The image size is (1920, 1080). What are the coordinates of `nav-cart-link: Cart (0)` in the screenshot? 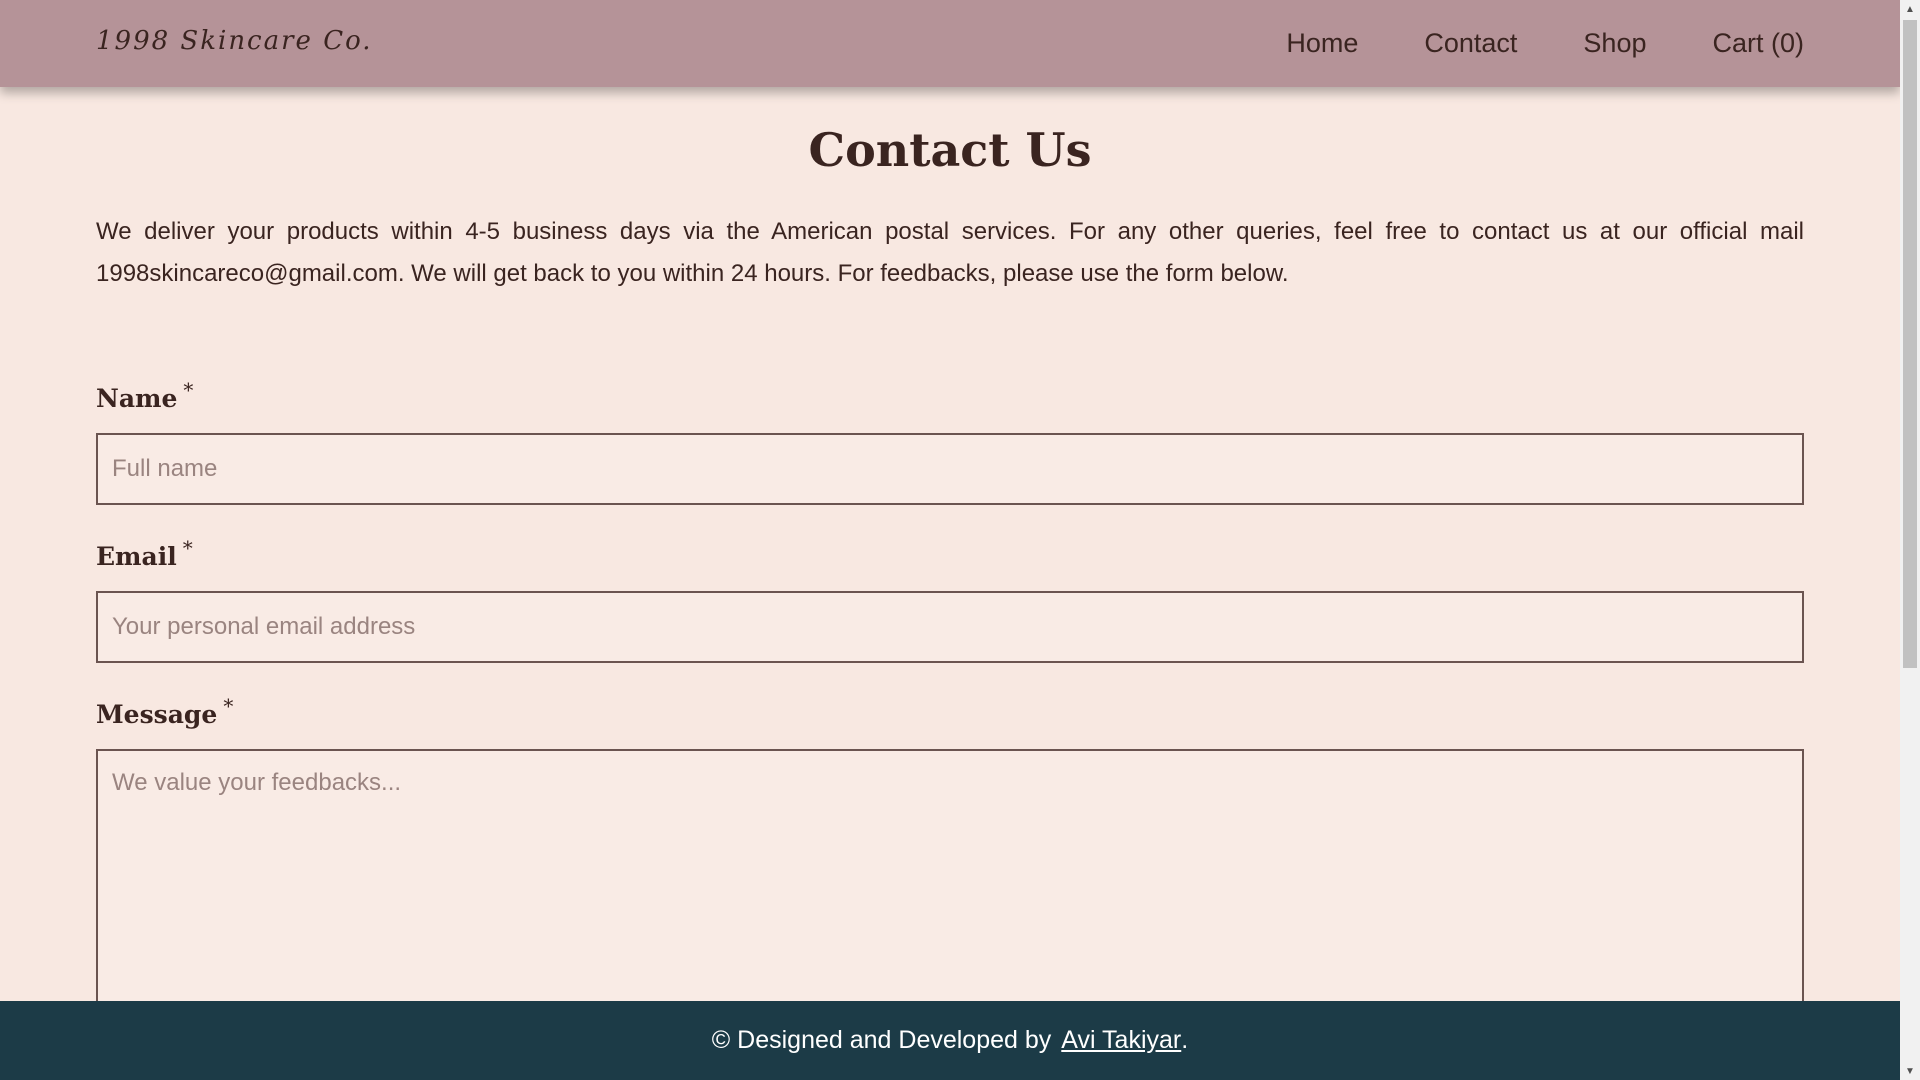 It's located at (1758, 43).